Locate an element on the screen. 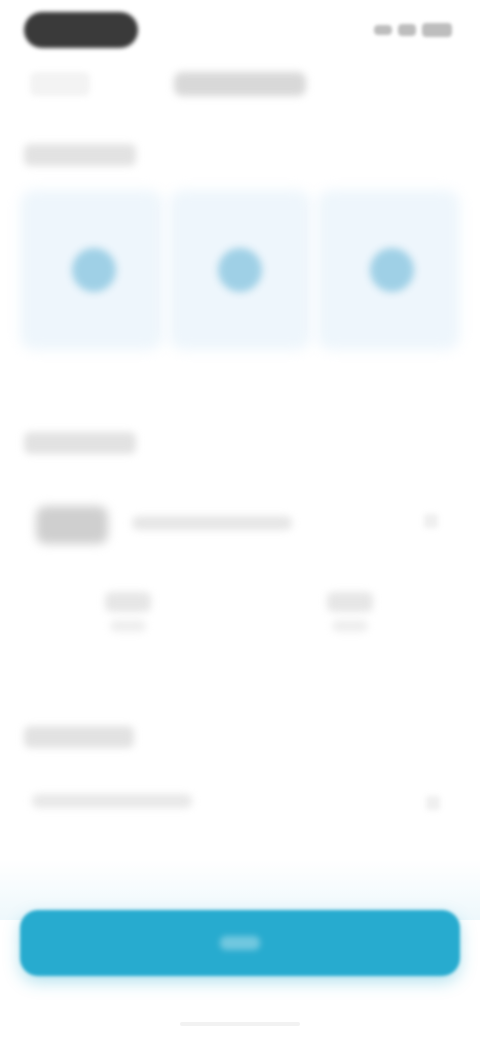  header is located at coordinates (240, 86).